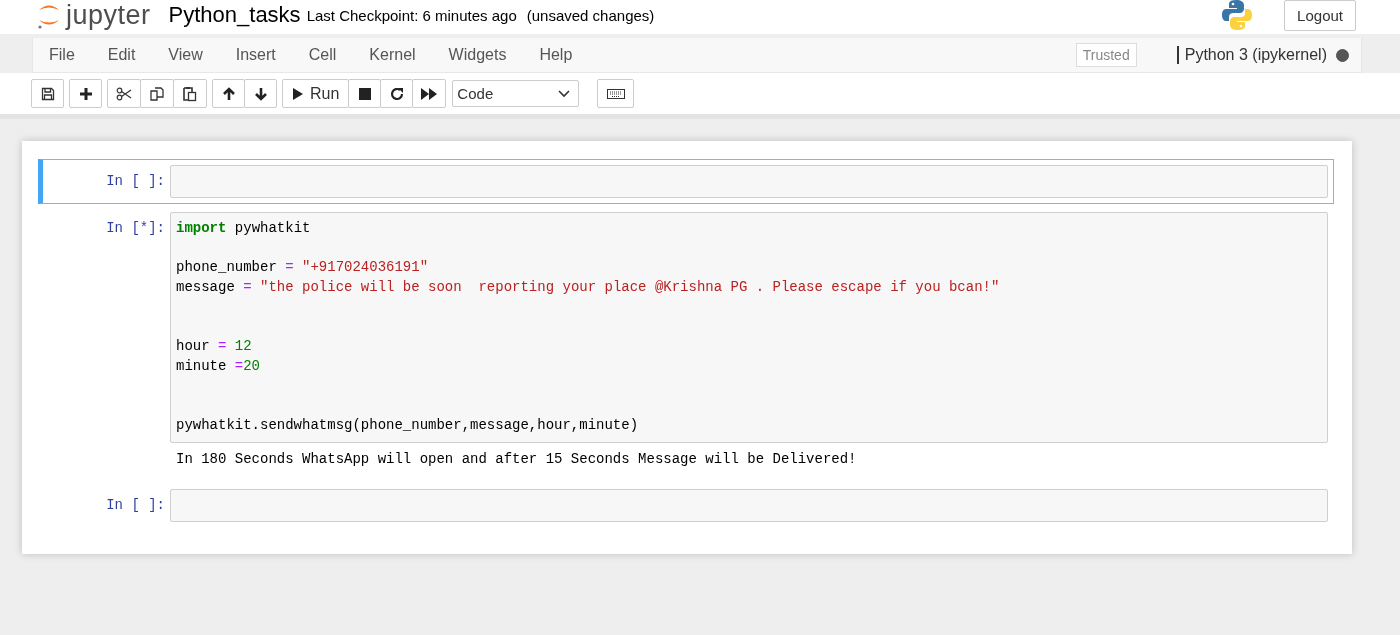 The width and height of the screenshot is (1400, 635). Describe the element at coordinates (588, 288) in the screenshot. I see `code-line: message = "the police will be soon reporting your place @Krishna PG . Please escape if you bcan!"` at that location.